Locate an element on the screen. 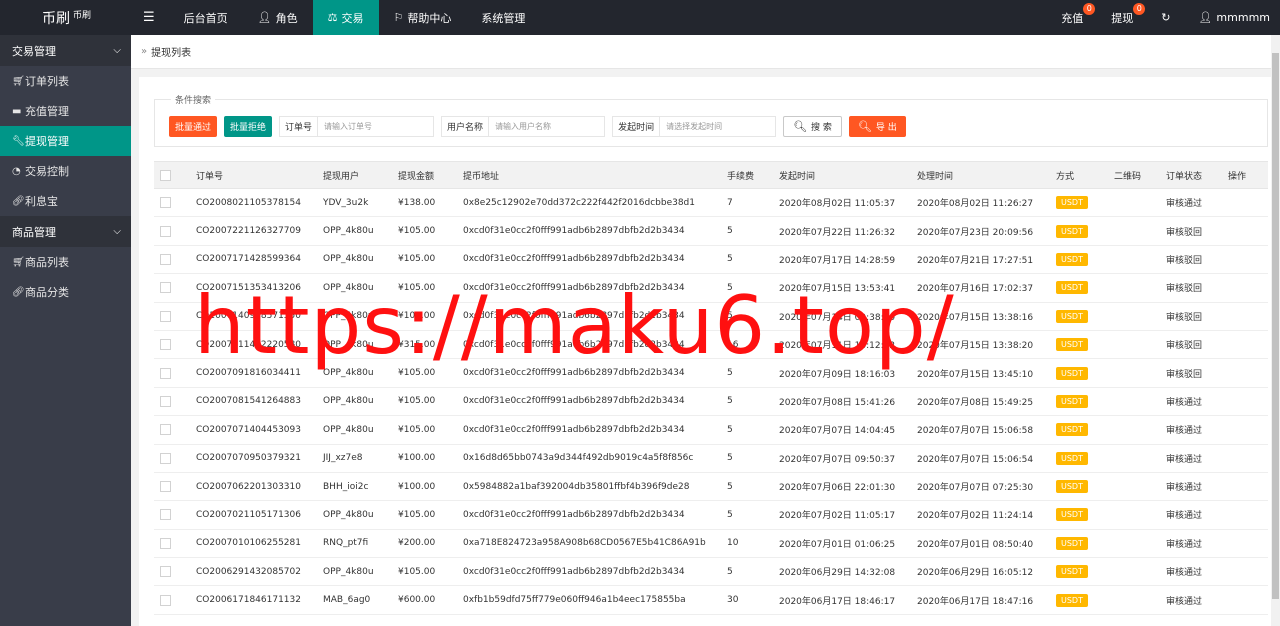 The image size is (1280, 626). search-row: 批量通过 批量拒绝 订单号 用户名称 发起时间 🔍︎搜 索 🔍︎导 出 is located at coordinates (537, 126).